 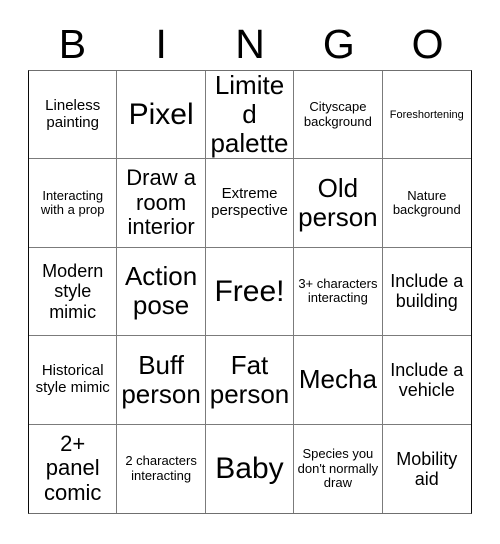 I want to click on bingo-cell-label: Action pose, so click(x=161, y=291).